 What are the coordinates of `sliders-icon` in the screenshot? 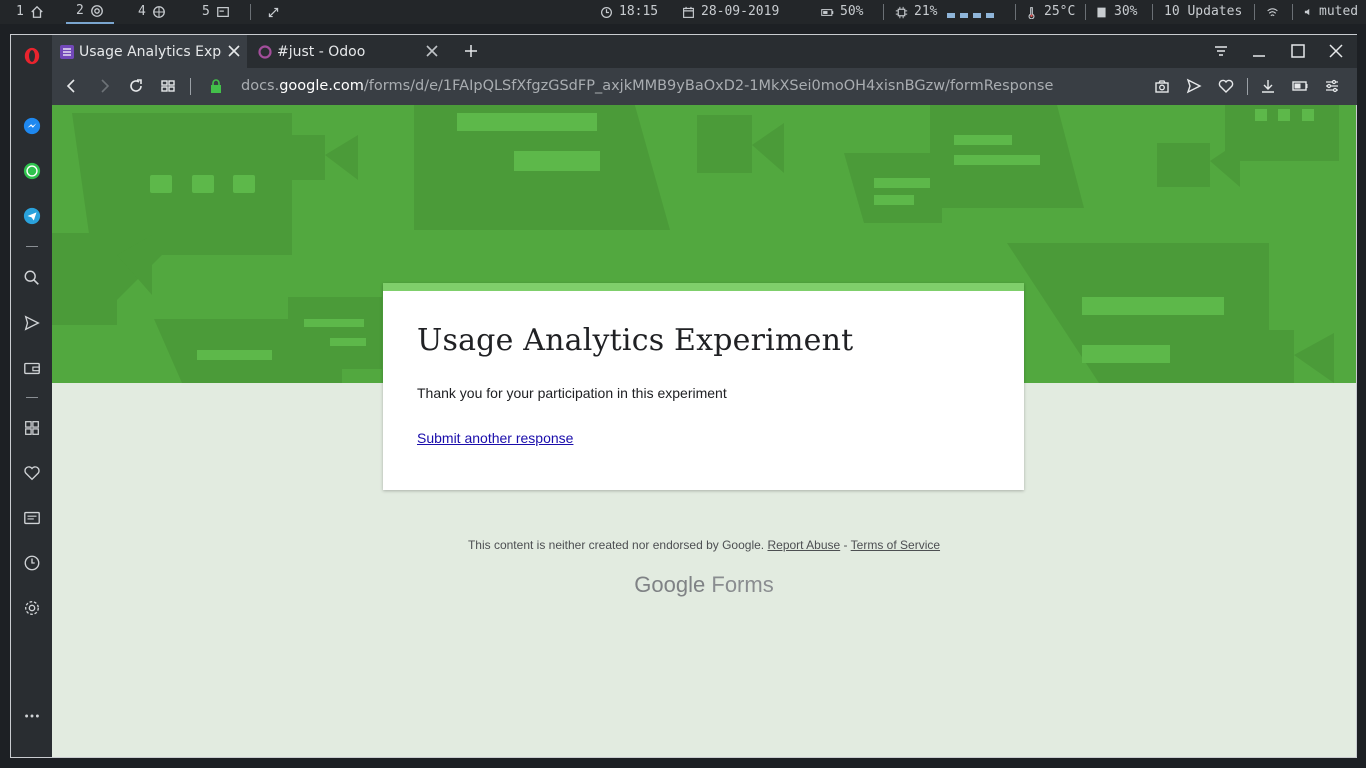 It's located at (1332, 86).